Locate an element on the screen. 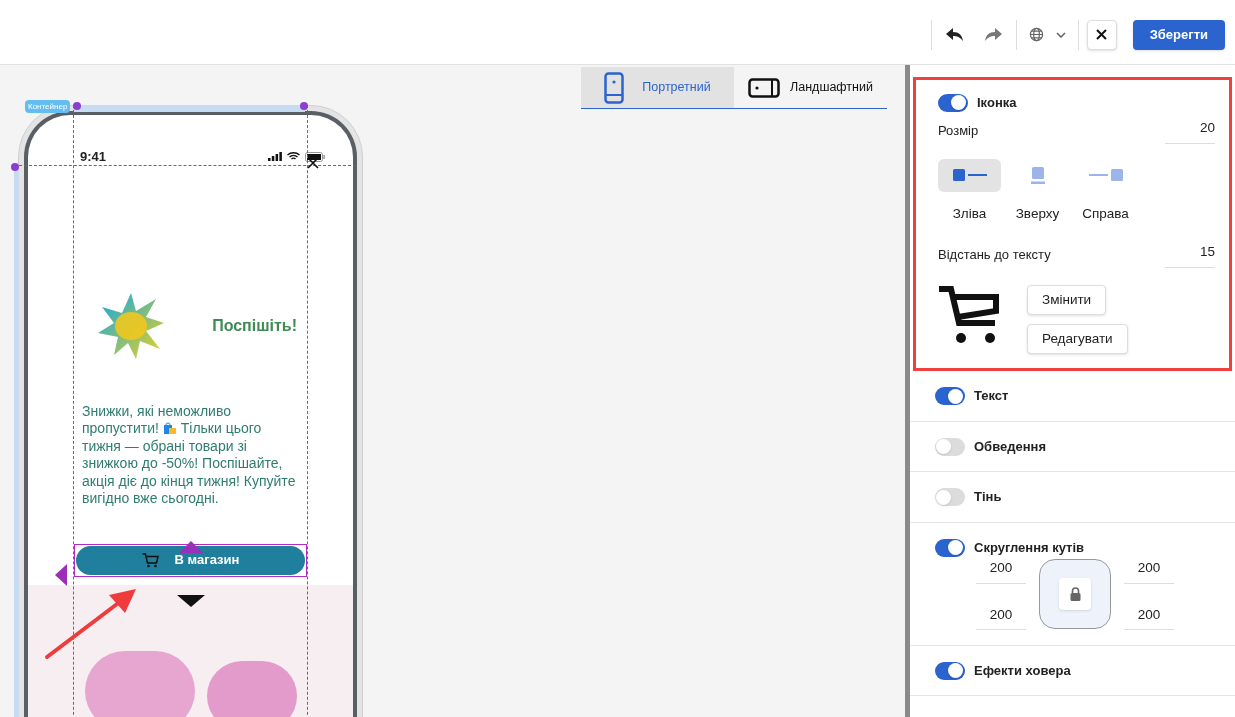 This screenshot has height=717, width=1235. size-label: Розмір is located at coordinates (958, 130).